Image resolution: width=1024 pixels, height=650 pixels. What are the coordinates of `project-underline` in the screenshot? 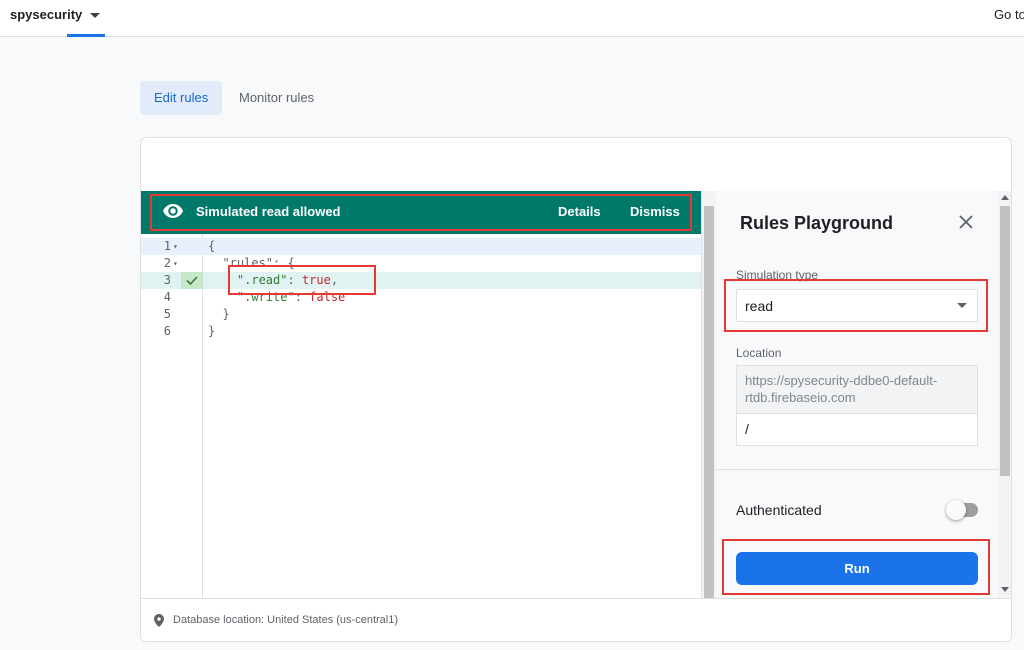 It's located at (86, 35).